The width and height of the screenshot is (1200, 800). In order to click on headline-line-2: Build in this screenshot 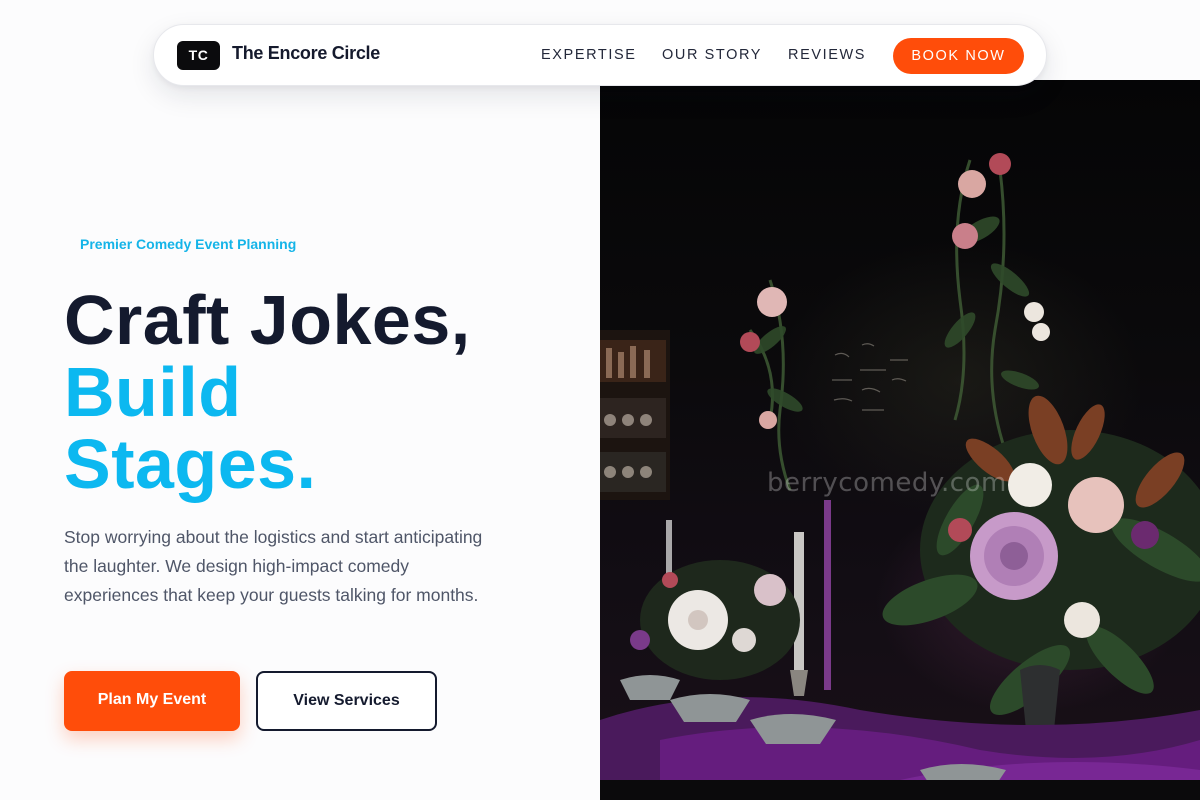, I will do `click(153, 392)`.